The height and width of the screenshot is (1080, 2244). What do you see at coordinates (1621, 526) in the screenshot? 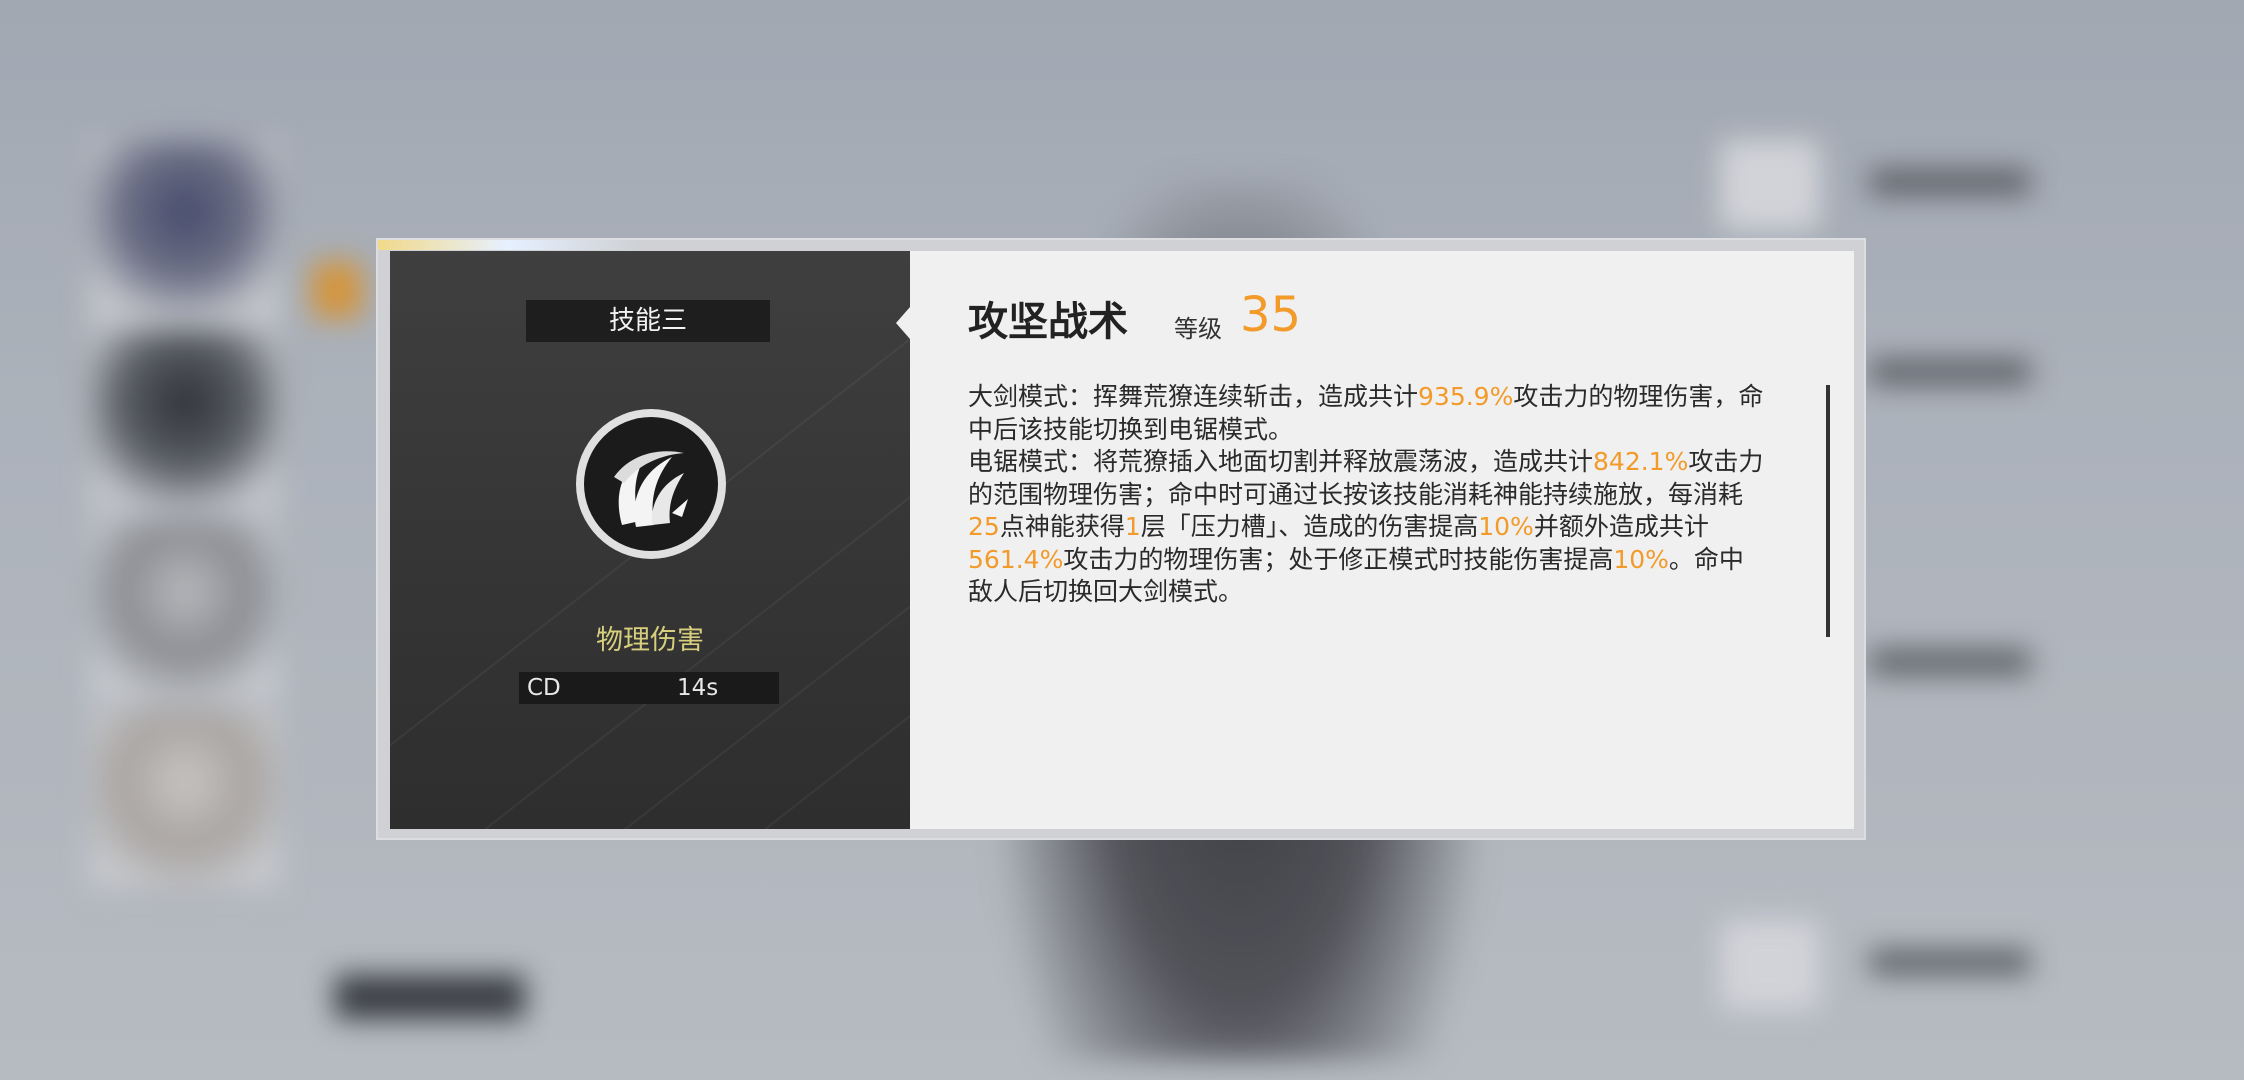
I see `description-text: 并额外造成共计` at bounding box center [1621, 526].